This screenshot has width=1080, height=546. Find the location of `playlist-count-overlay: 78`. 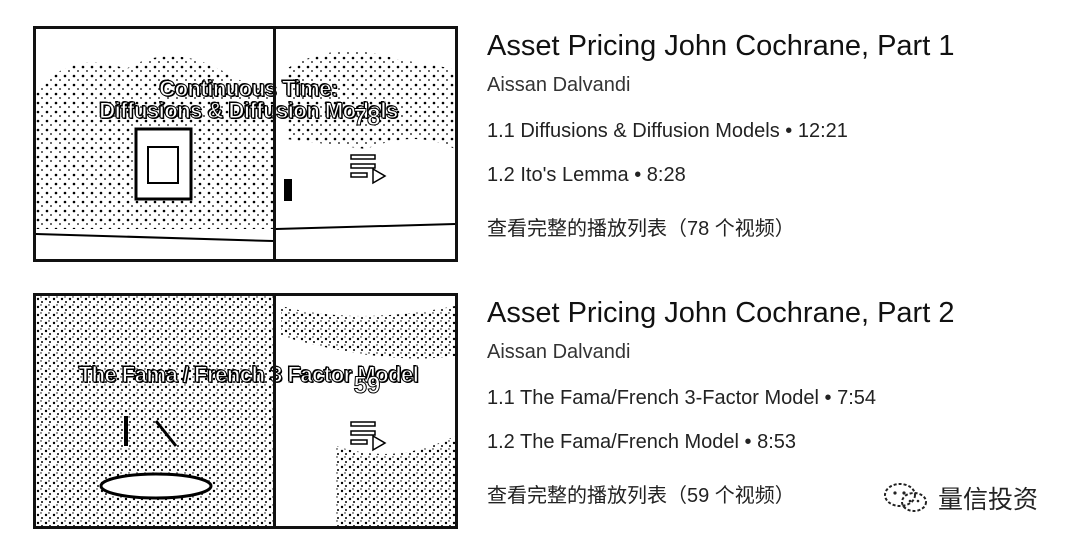

playlist-count-overlay: 78 is located at coordinates (364, 144).